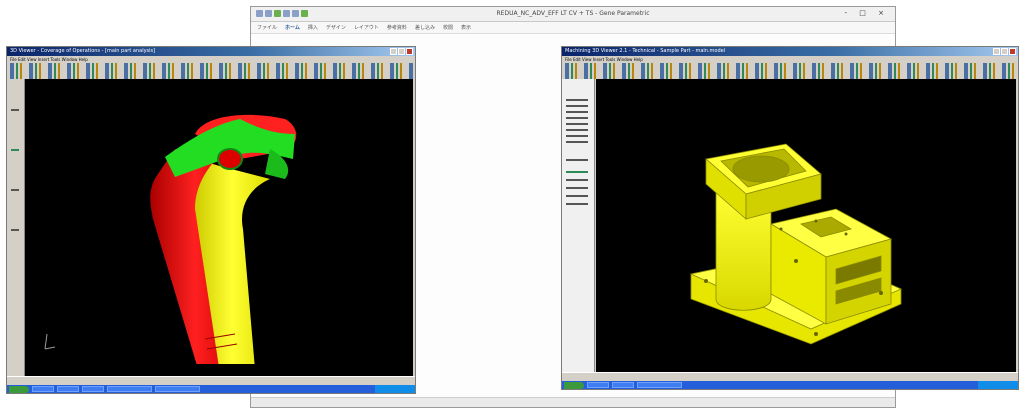 The image size is (1024, 415). I want to click on tab-review: 校閲, so click(448, 27).